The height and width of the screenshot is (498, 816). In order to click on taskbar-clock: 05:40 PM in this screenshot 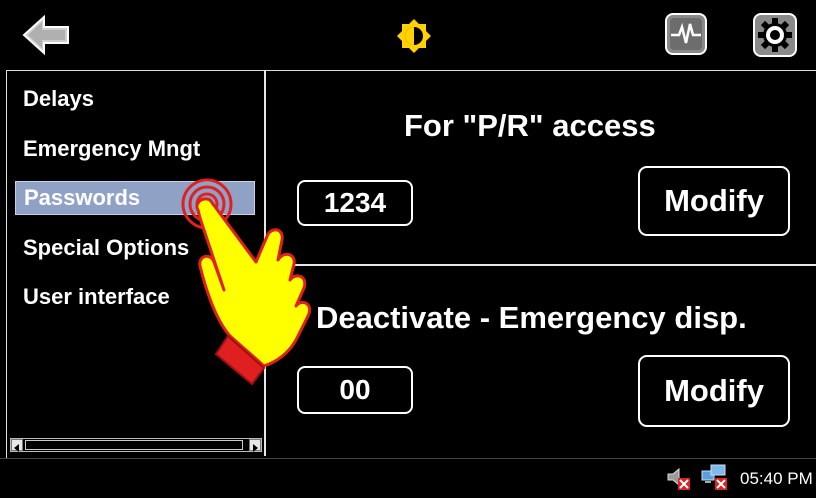, I will do `click(776, 478)`.